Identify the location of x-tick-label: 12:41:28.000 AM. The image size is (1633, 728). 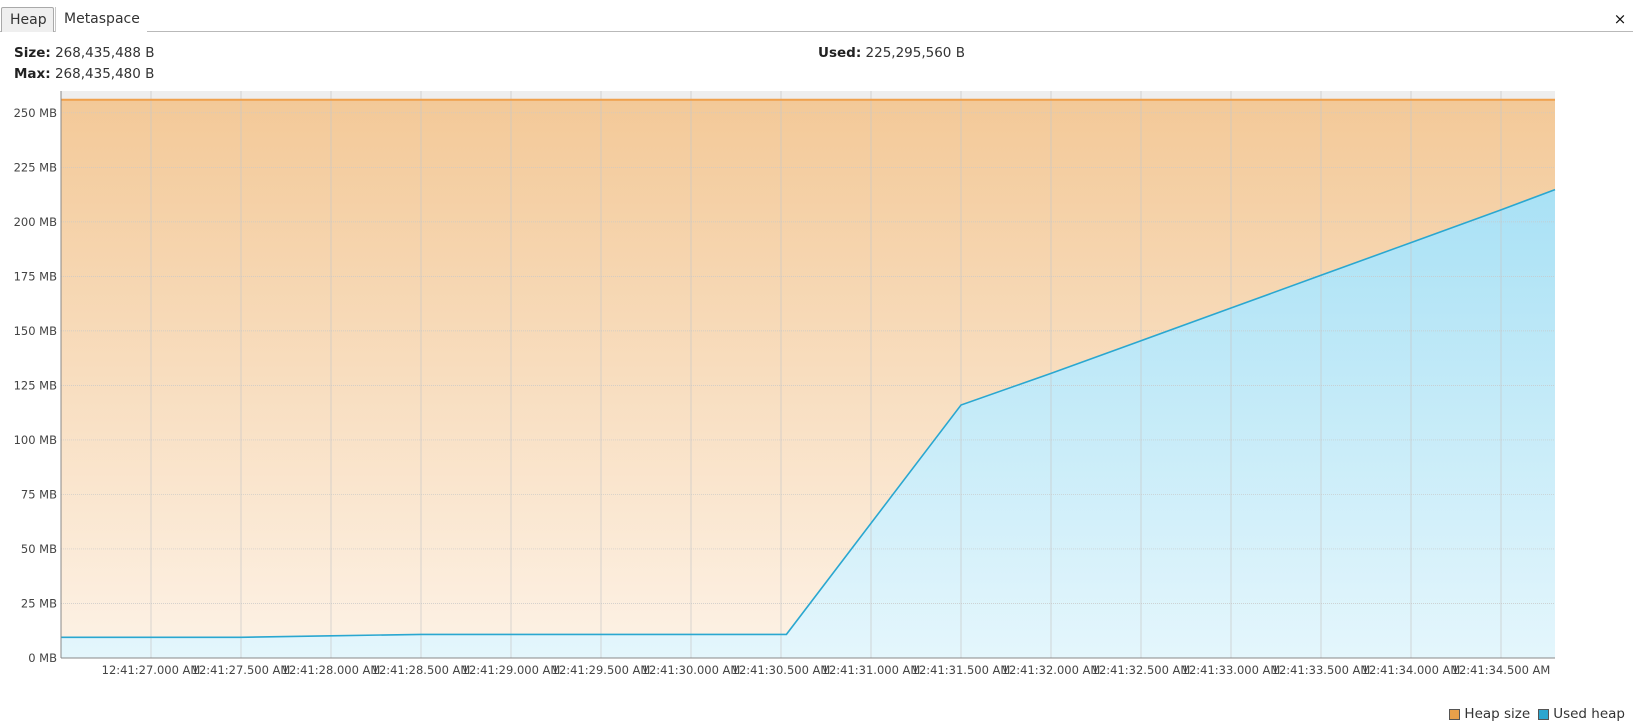
(331, 670).